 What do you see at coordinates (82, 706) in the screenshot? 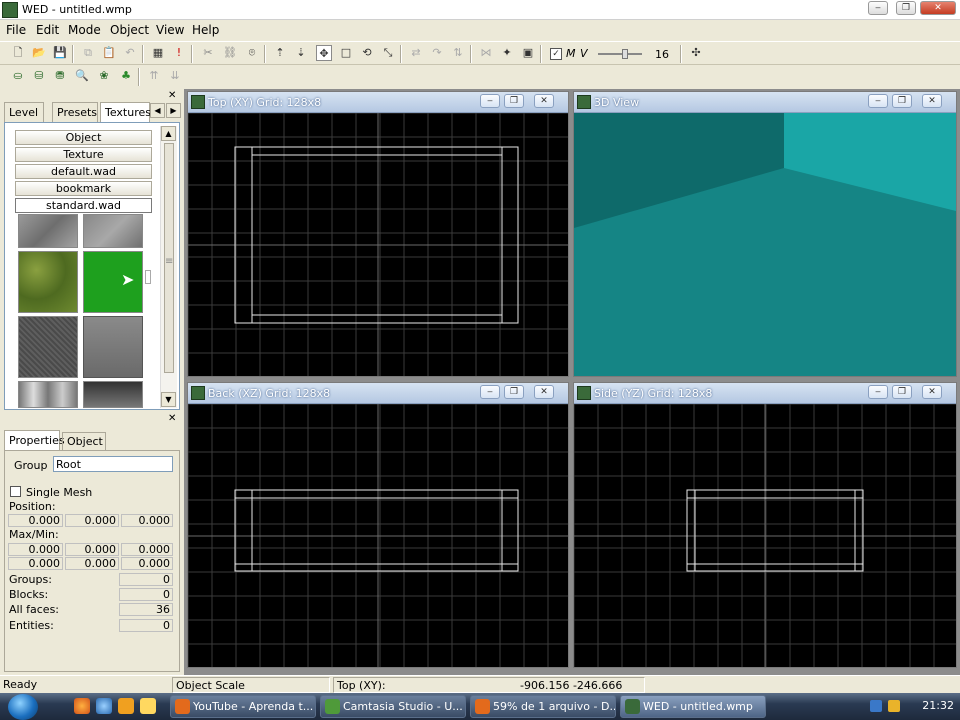
I see `firefox-icon` at bounding box center [82, 706].